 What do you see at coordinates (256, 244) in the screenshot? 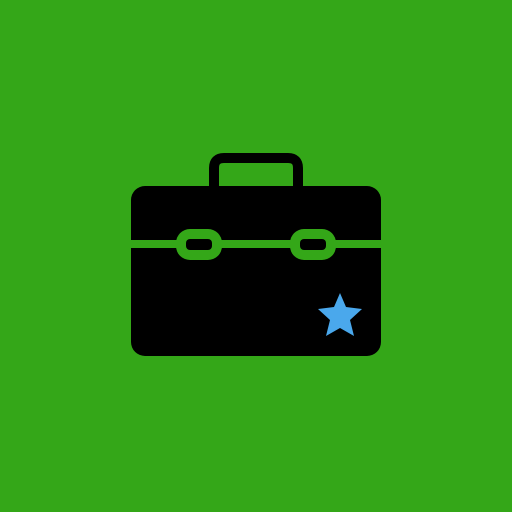
I see `briefcase-band` at bounding box center [256, 244].